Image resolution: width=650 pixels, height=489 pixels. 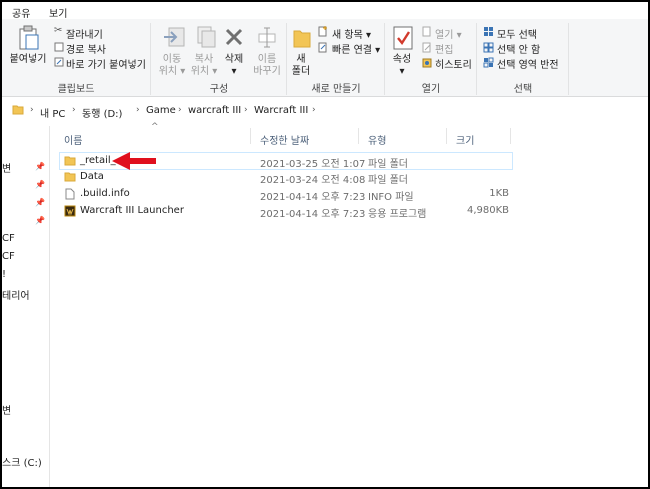 What do you see at coordinates (518, 48) in the screenshot?
I see `select-none-button: 선택 안 함` at bounding box center [518, 48].